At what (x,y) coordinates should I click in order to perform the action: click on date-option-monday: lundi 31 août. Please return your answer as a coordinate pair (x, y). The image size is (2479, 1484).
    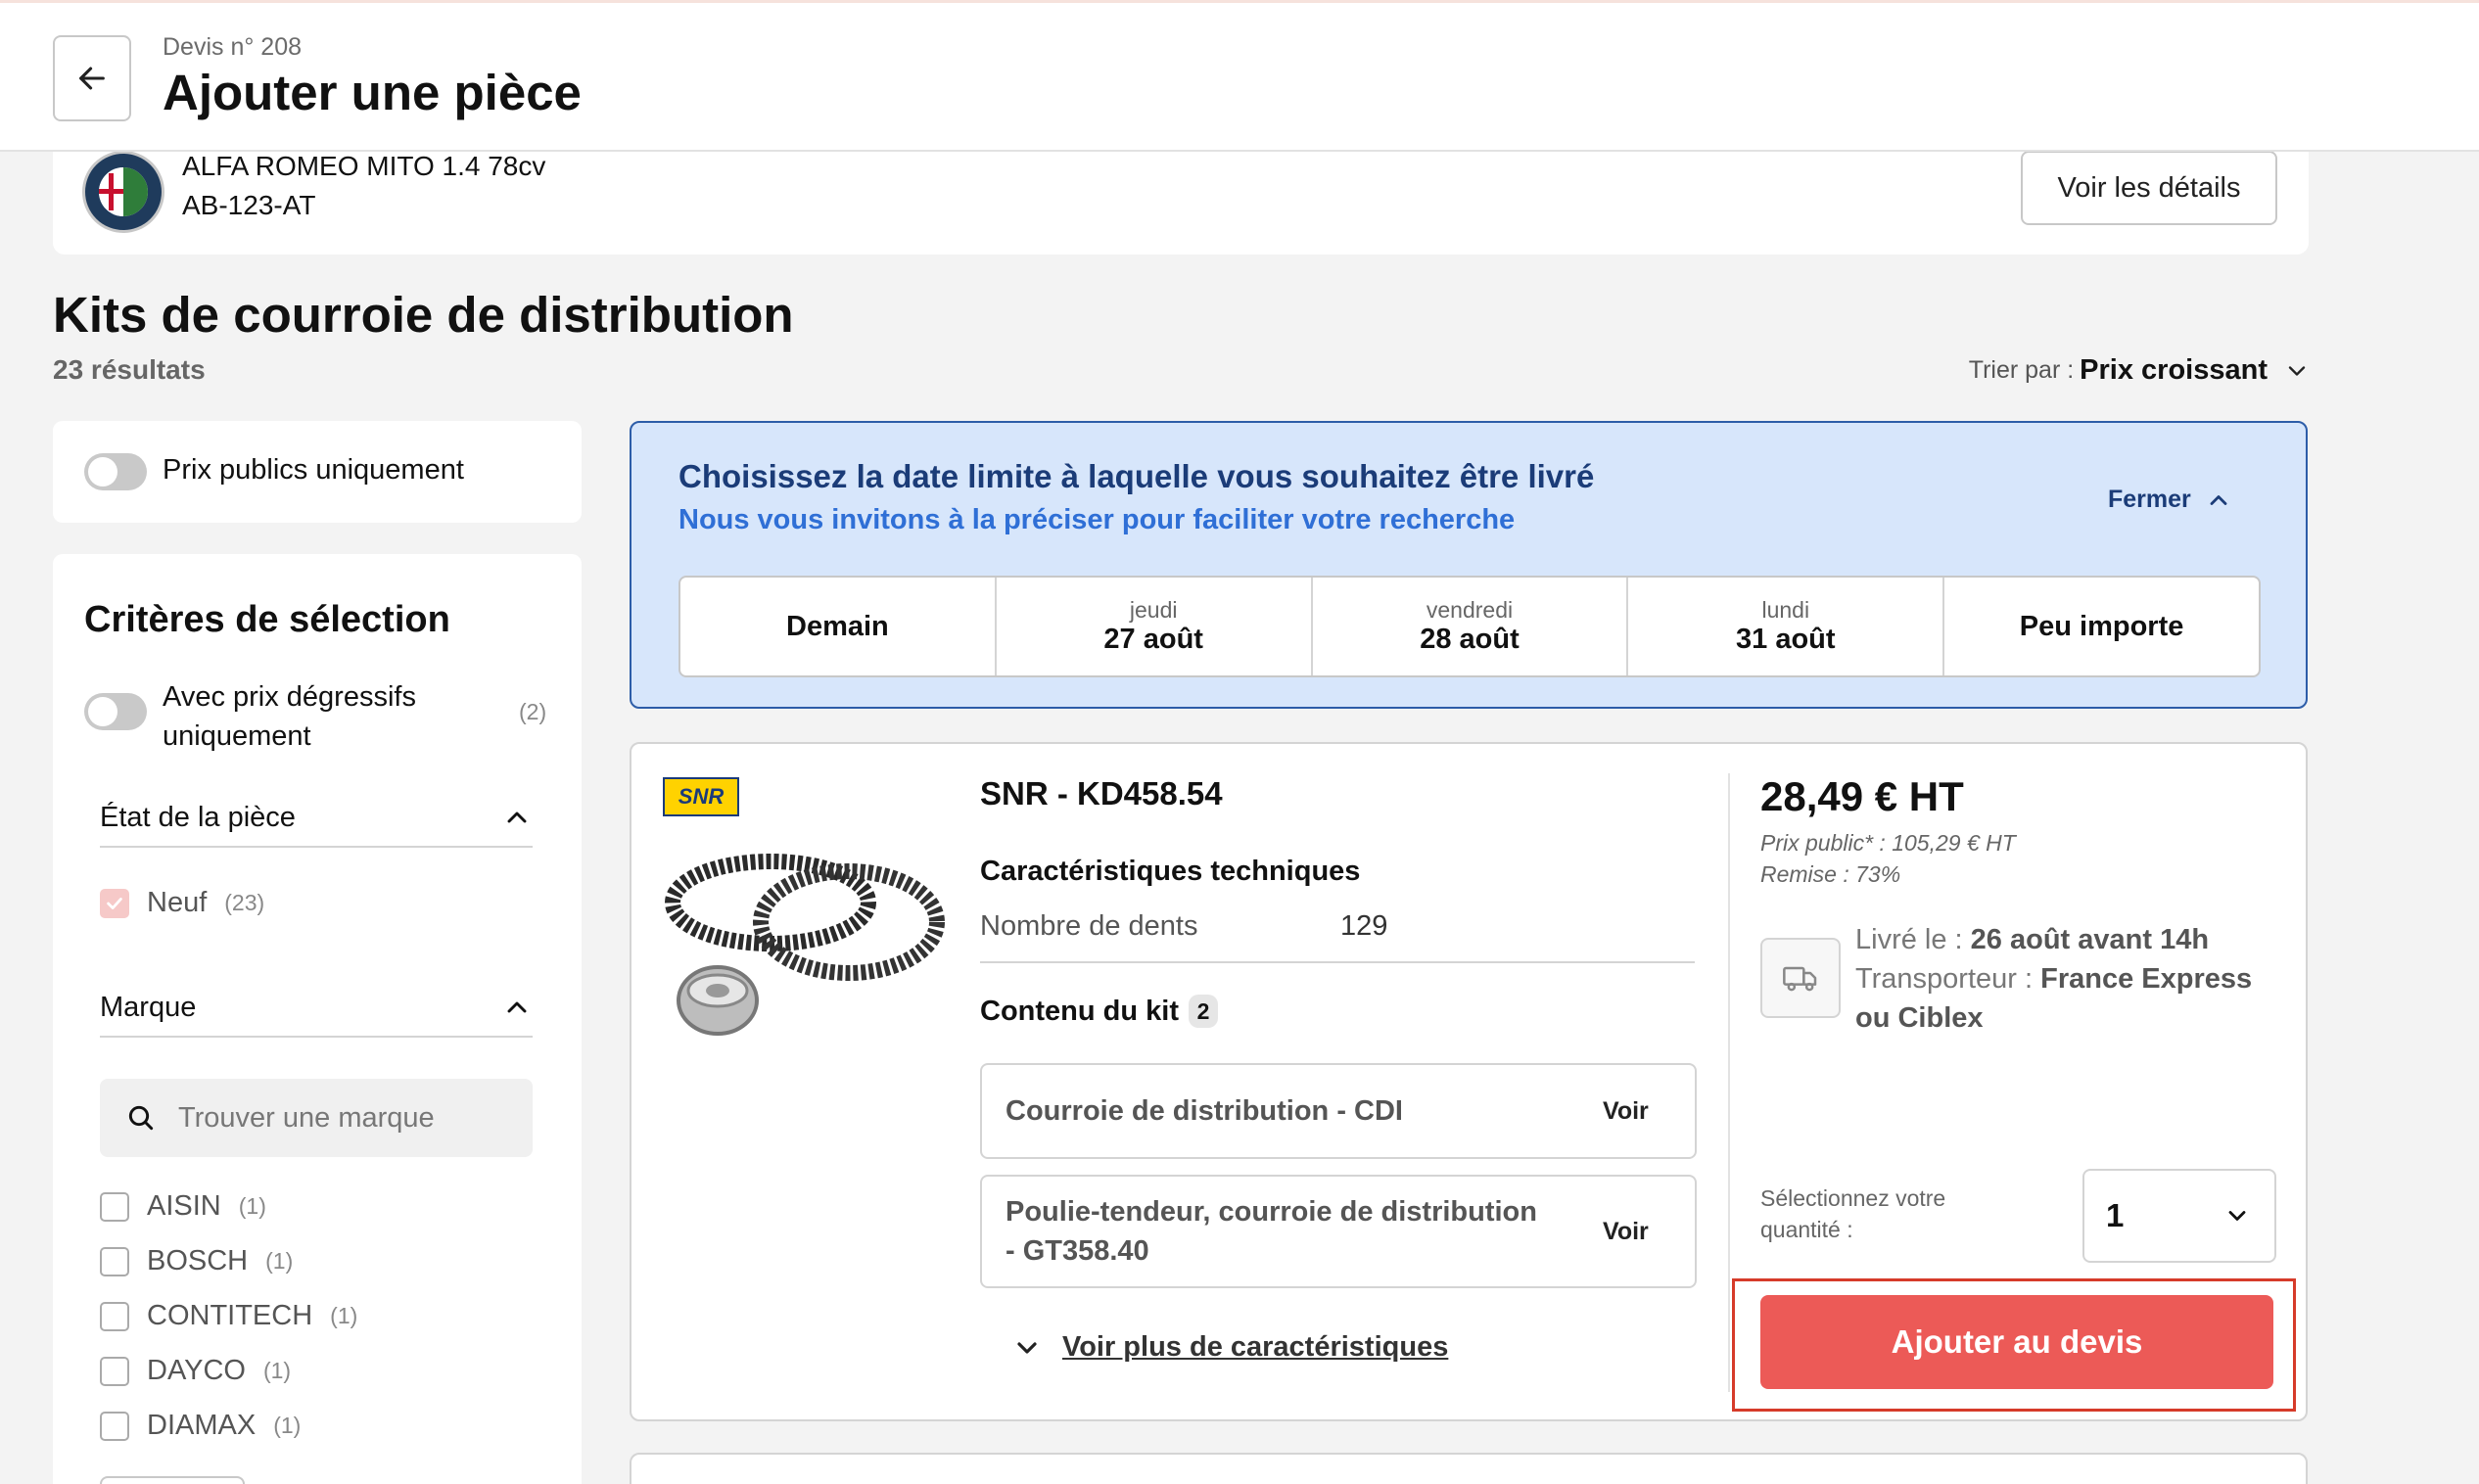
    Looking at the image, I should click on (1787, 626).